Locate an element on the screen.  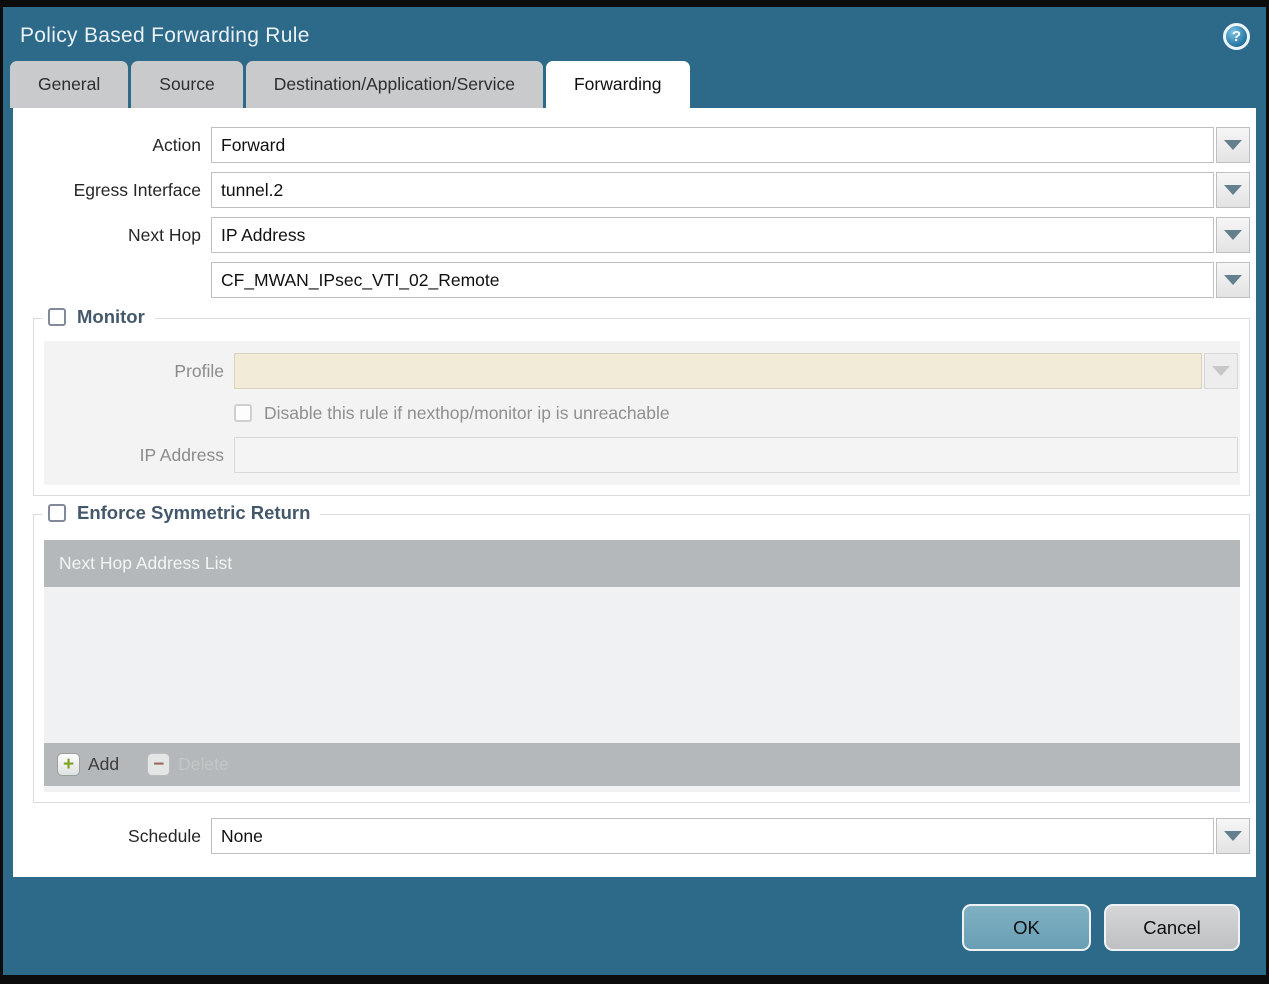
add-button-label: Add is located at coordinates (104, 764).